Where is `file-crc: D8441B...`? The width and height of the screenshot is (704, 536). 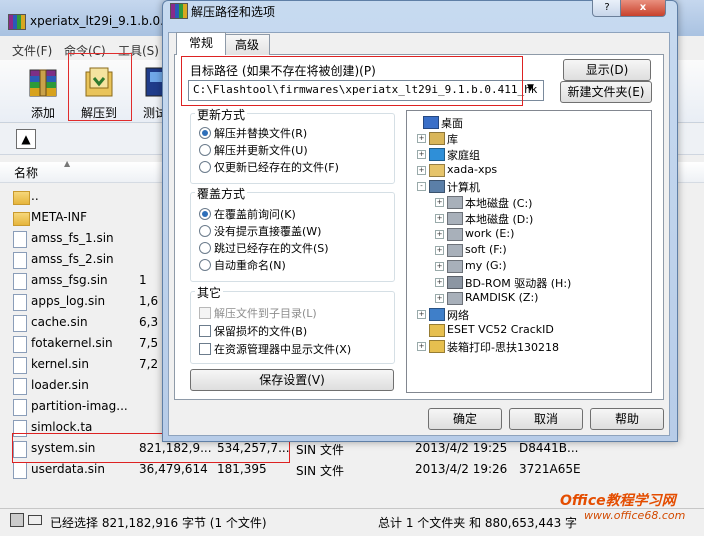 file-crc: D8441B... is located at coordinates (549, 448).